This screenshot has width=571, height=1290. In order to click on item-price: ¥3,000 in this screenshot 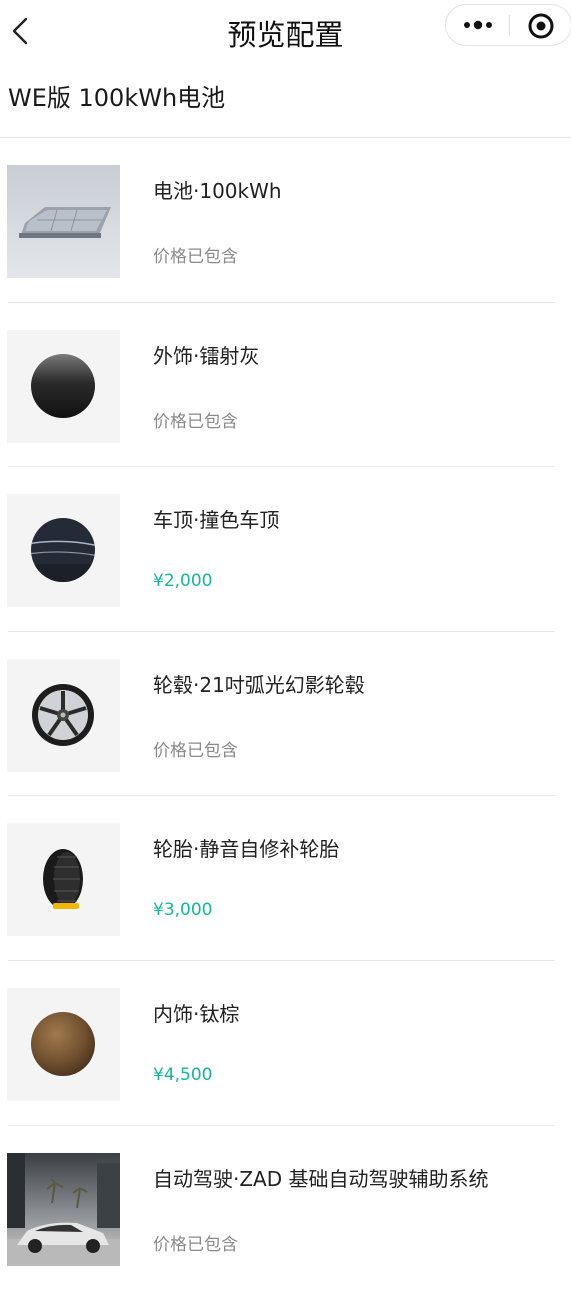, I will do `click(183, 910)`.